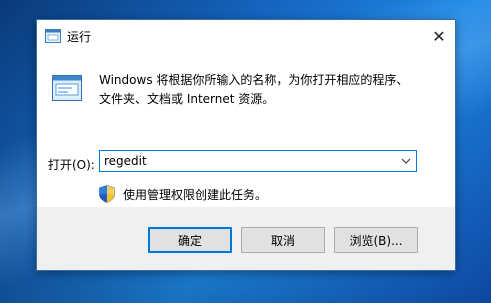 The image size is (491, 303). Describe the element at coordinates (190, 240) in the screenshot. I see `ok-button: 确定` at that location.